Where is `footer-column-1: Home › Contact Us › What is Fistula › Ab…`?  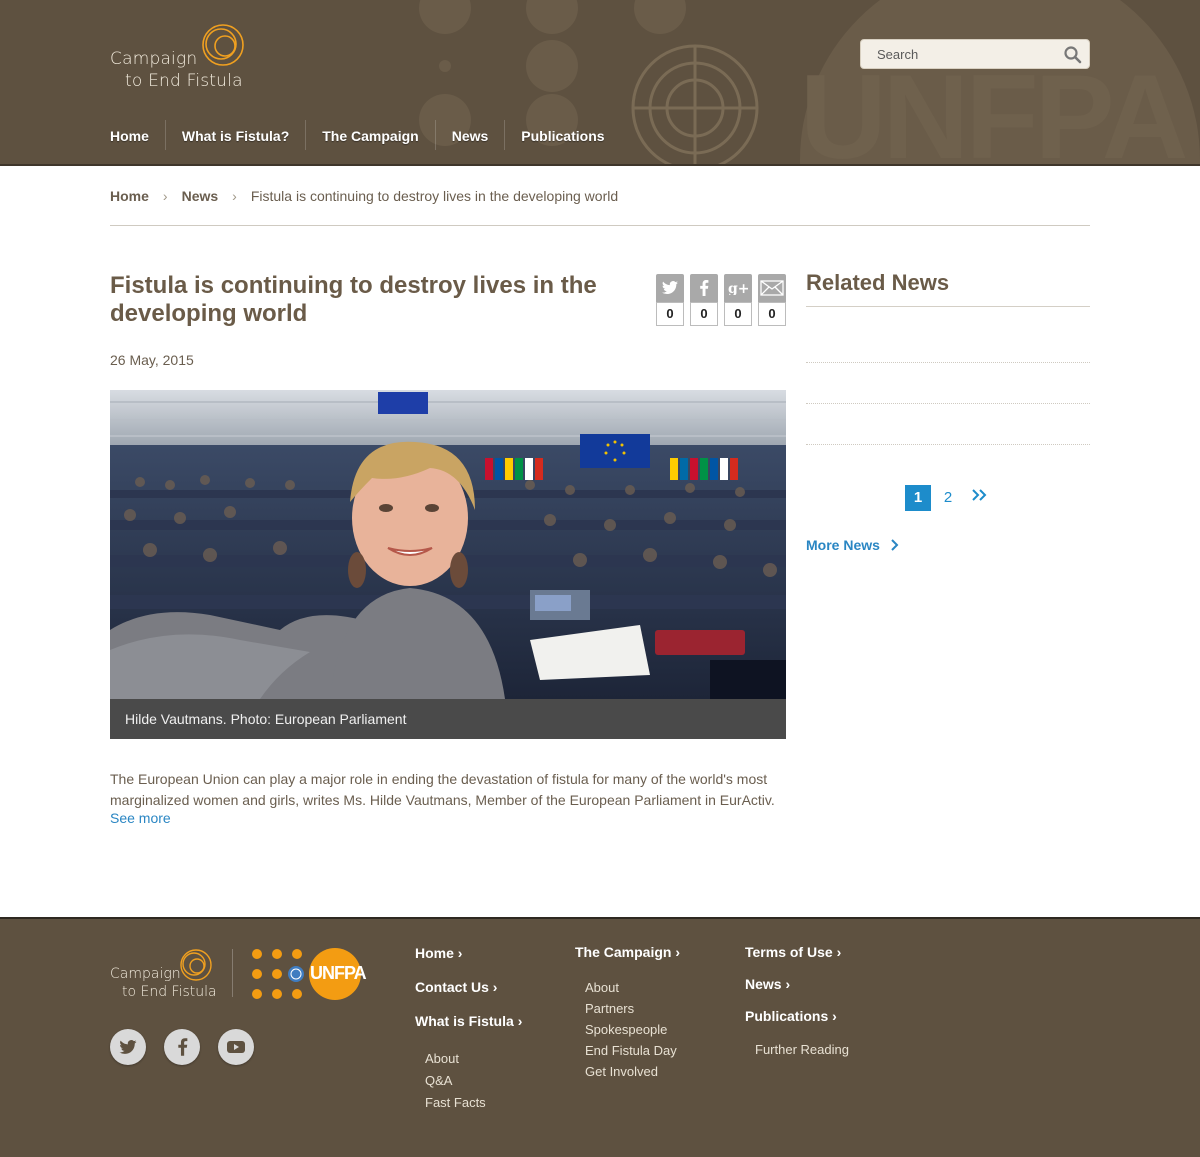
footer-column-1: Home › Contact Us › What is Fistula › Ab… is located at coordinates (468, 1027).